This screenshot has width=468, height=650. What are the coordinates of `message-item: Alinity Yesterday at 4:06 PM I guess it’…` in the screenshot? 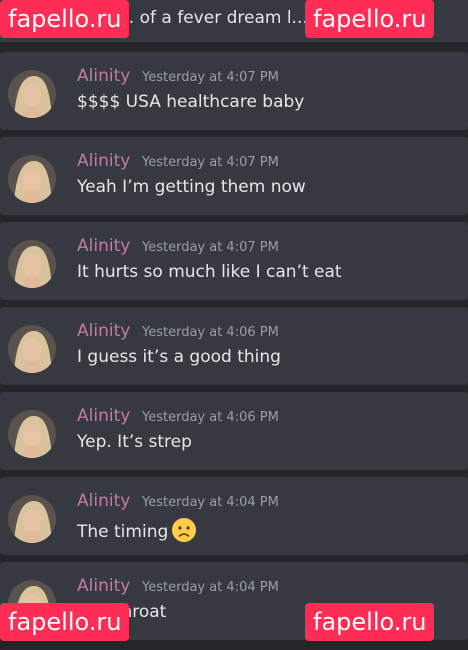 It's located at (234, 346).